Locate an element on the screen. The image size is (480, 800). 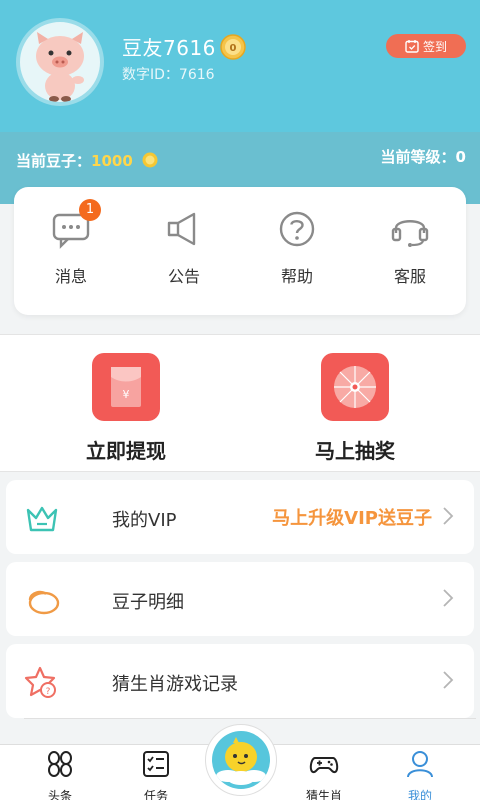
lottery-button: 马上抽奖 is located at coordinates (355, 408).